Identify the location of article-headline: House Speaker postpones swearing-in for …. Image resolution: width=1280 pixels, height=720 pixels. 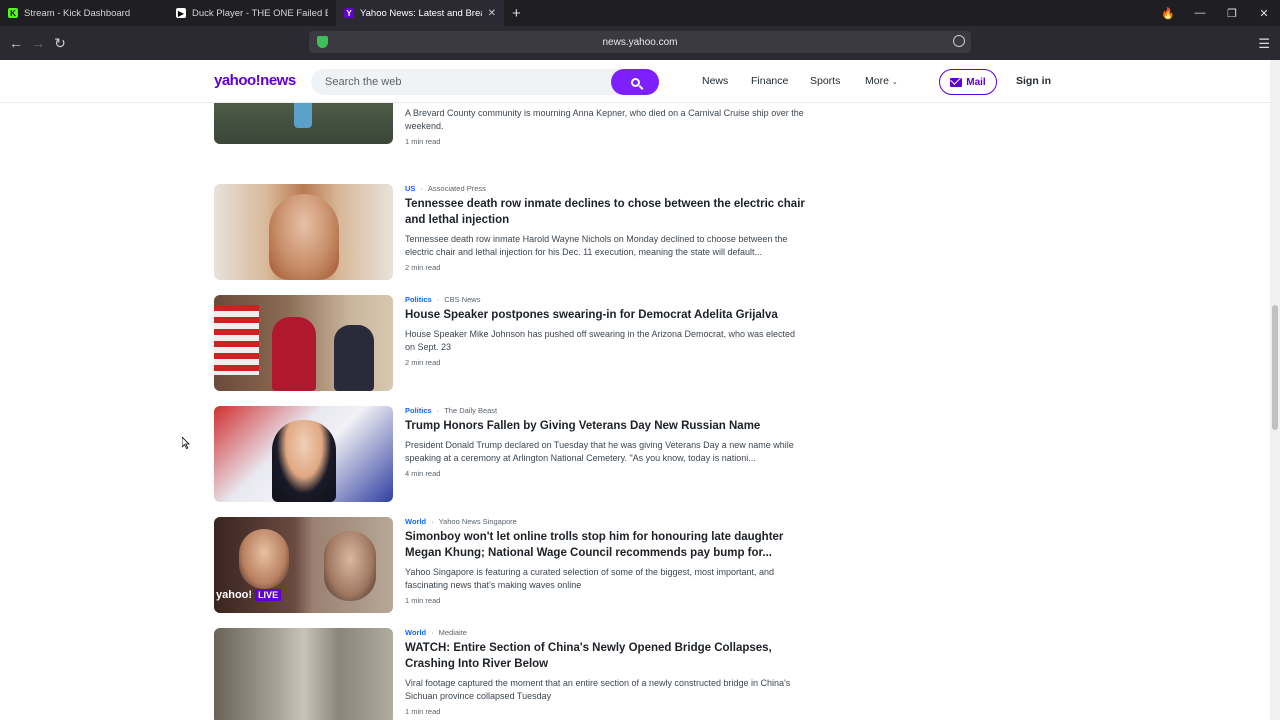
(605, 315).